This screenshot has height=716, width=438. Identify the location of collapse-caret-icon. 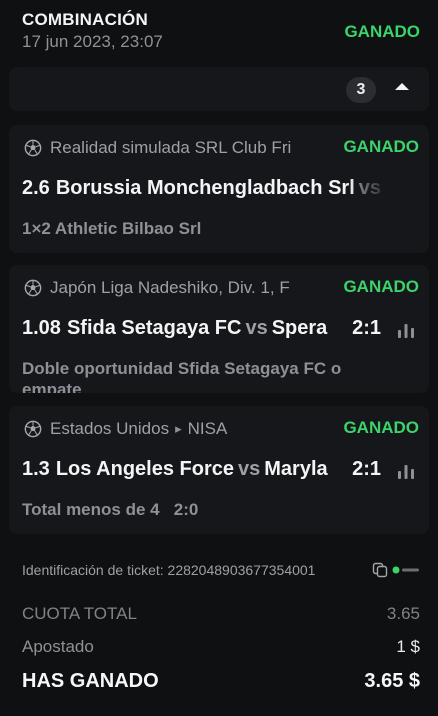
(402, 86).